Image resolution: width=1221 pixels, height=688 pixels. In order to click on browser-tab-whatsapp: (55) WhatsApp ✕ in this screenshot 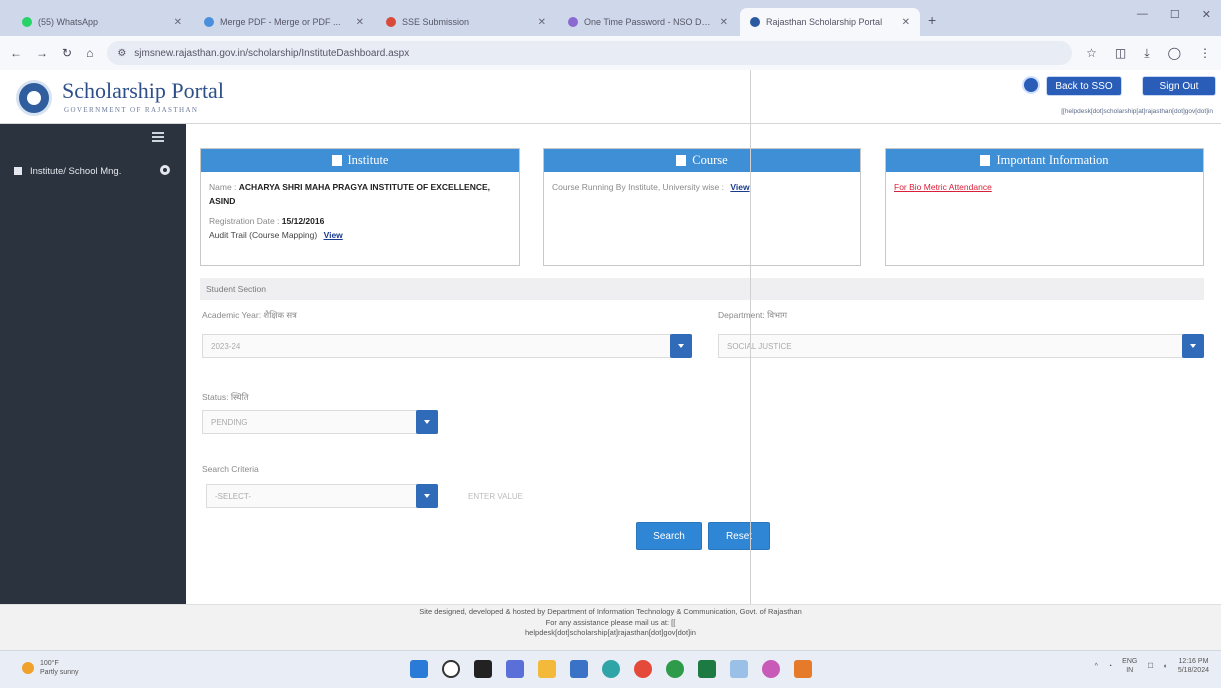, I will do `click(102, 22)`.